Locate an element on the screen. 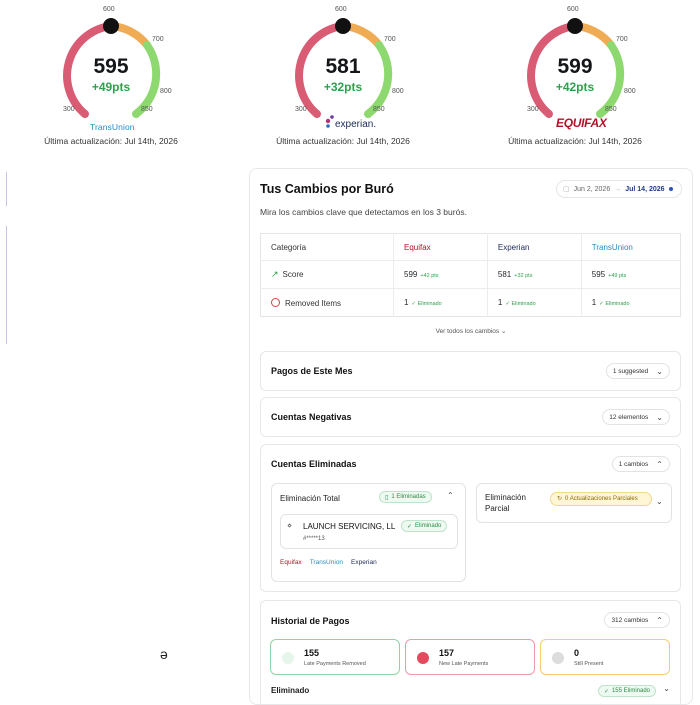  x-circle-icon is located at coordinates (423, 658).